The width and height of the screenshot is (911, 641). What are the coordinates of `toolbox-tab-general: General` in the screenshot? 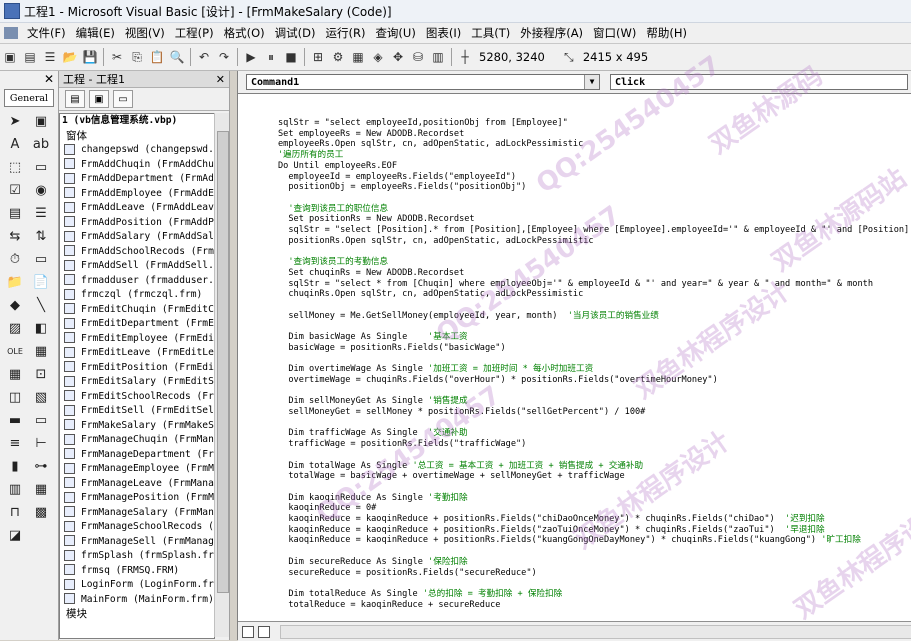 It's located at (29, 98).